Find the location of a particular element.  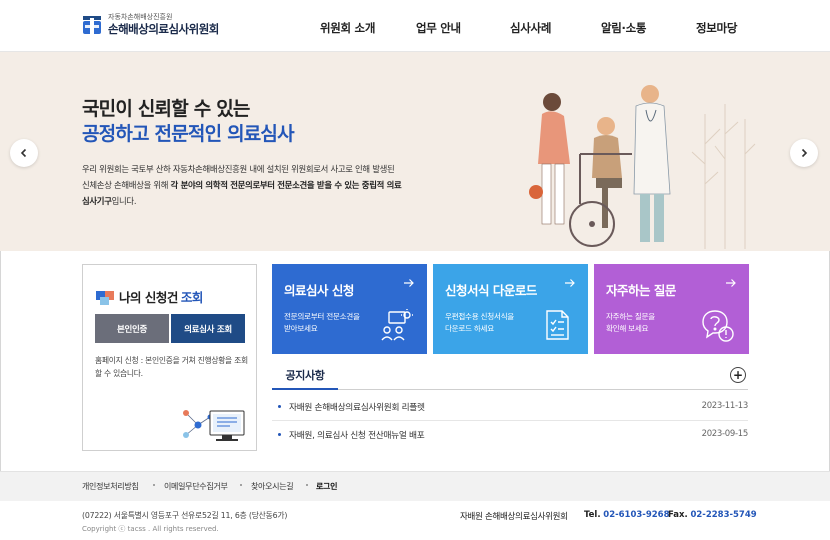

footer-address: (07222) 서울특별시 영등포구 선유로52길 11, 6층 (당산동6가) is located at coordinates (185, 515).